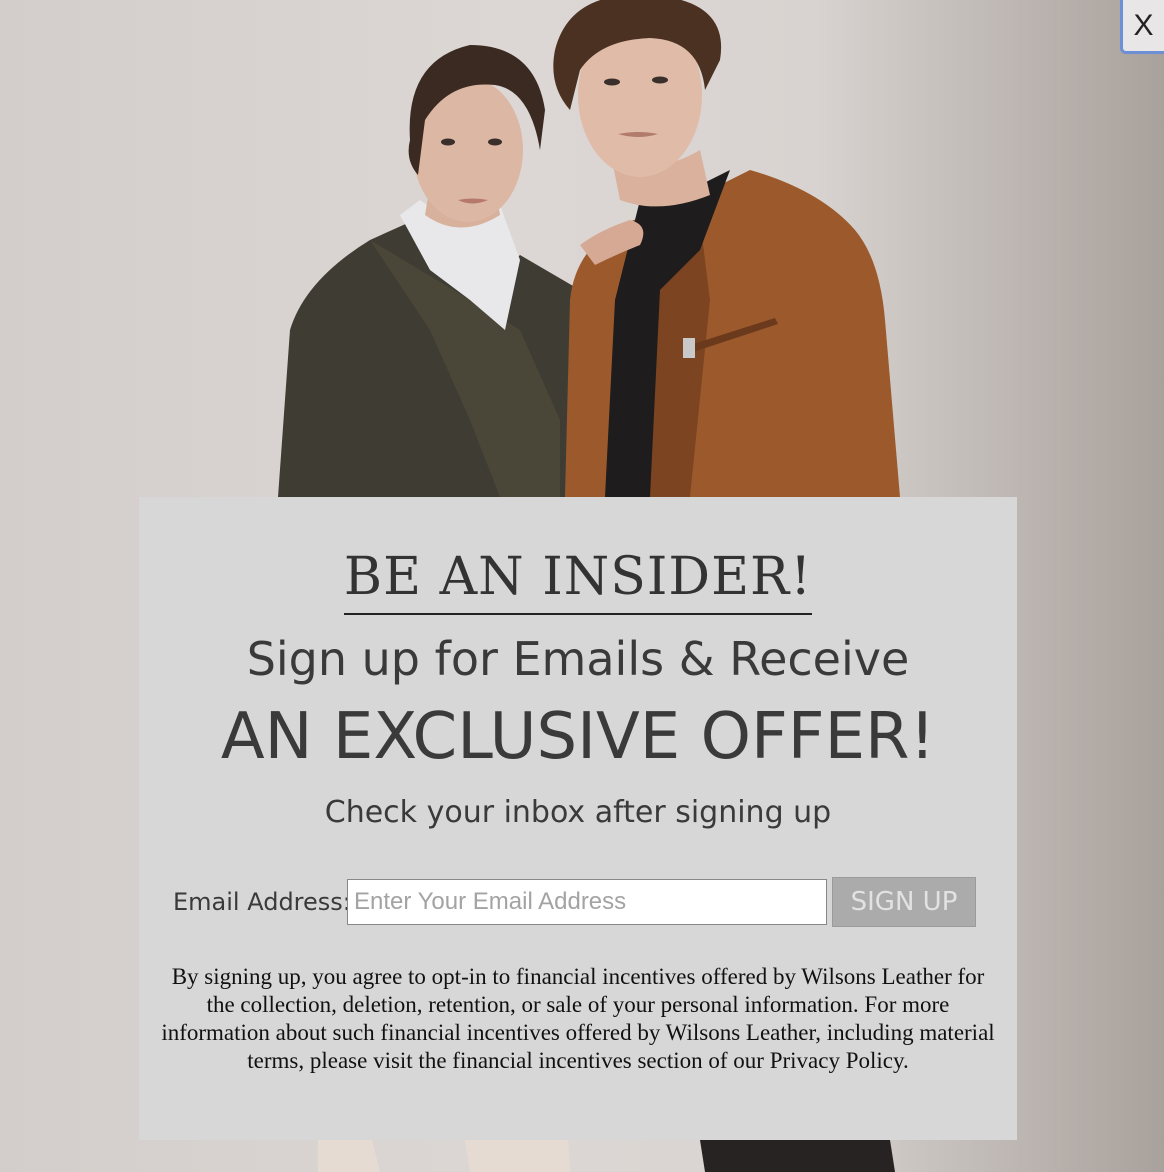  Describe the element at coordinates (578, 659) in the screenshot. I see `modal-subtitle: Sign up for Emails & Receive` at that location.